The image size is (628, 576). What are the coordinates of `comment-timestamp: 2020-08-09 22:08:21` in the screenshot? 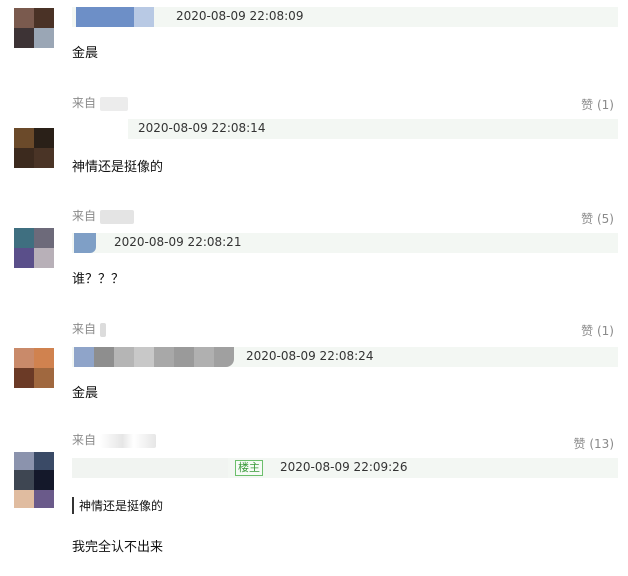 It's located at (178, 242).